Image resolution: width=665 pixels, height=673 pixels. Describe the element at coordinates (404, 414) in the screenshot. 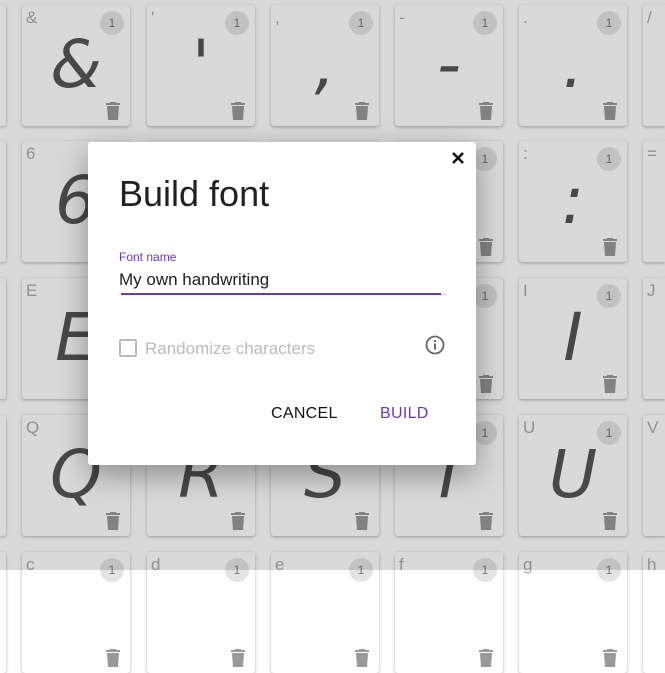

I see `build-button: BUILD` at that location.